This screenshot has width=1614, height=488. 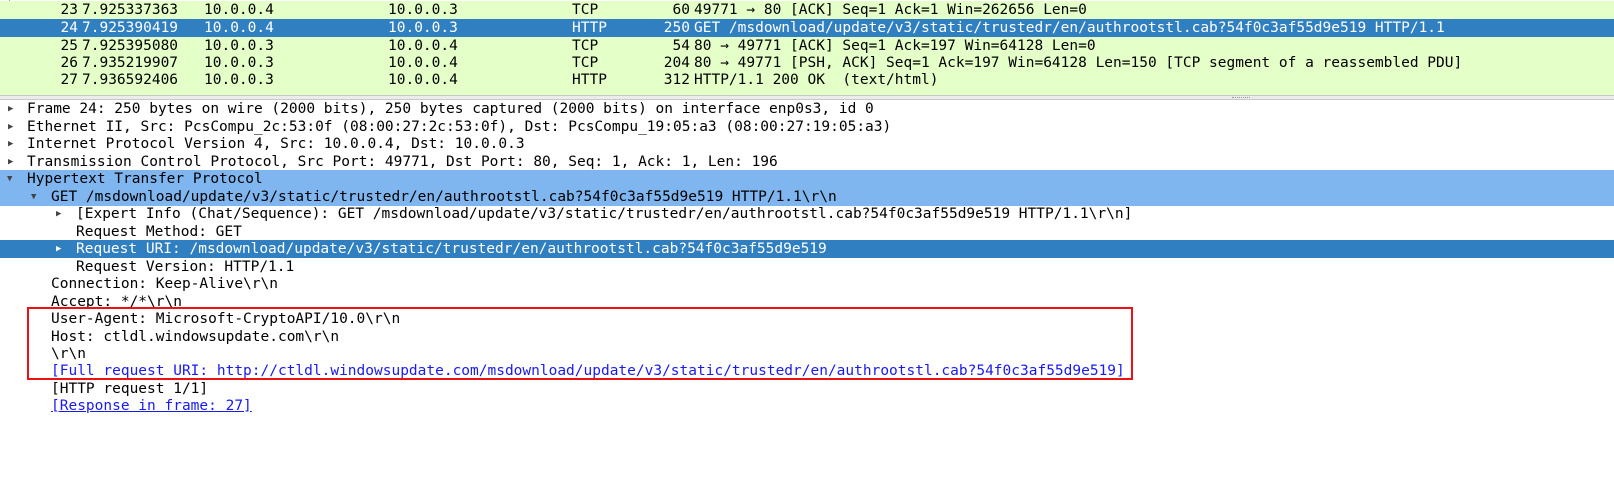 What do you see at coordinates (807, 406) in the screenshot?
I see `tree-item-response-in-frame: [Response in frame: 27]` at bounding box center [807, 406].